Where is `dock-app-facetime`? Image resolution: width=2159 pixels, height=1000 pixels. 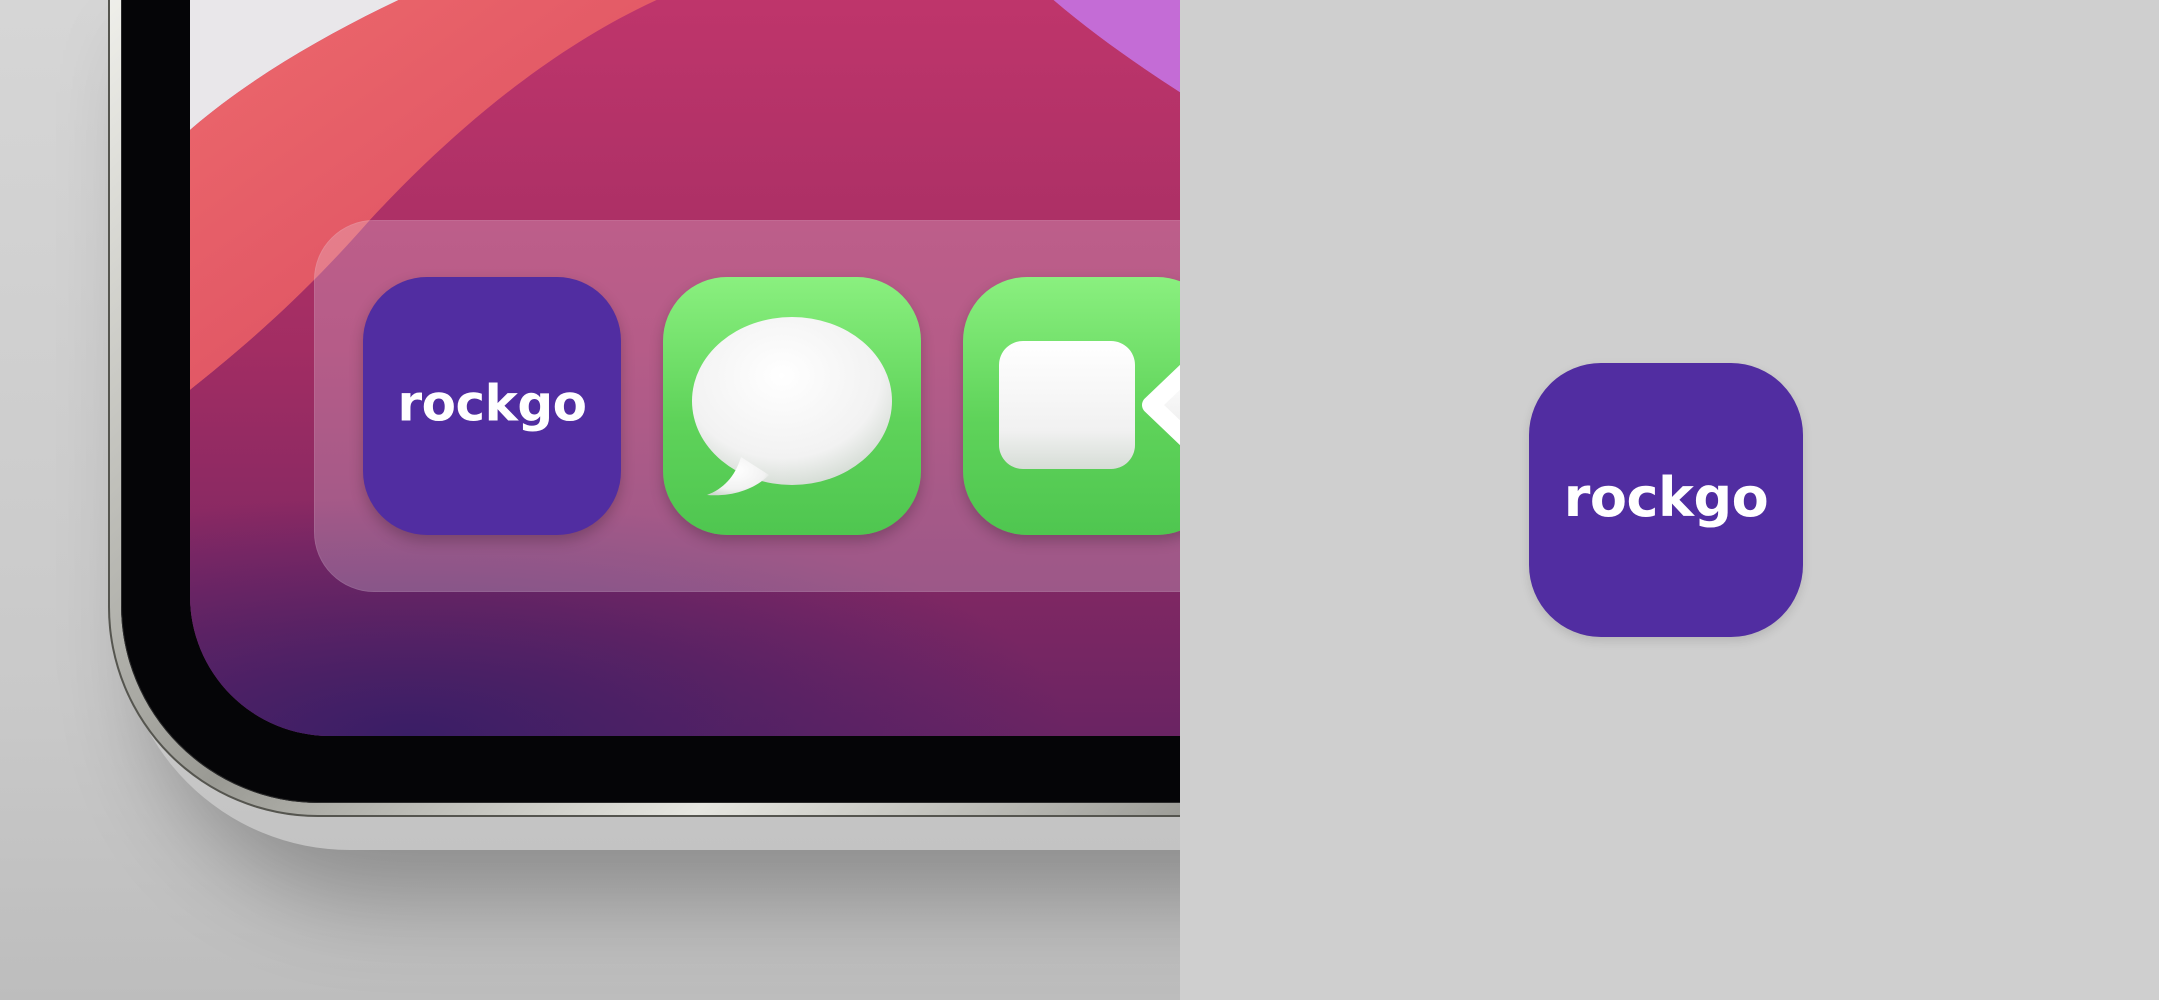 dock-app-facetime is located at coordinates (1071, 406).